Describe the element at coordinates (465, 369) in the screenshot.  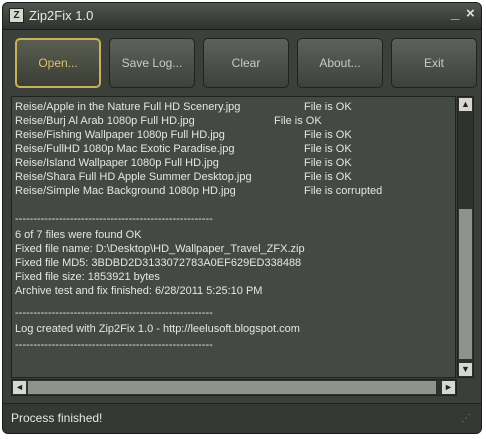
I see `scroll-down-icon: ▼` at that location.